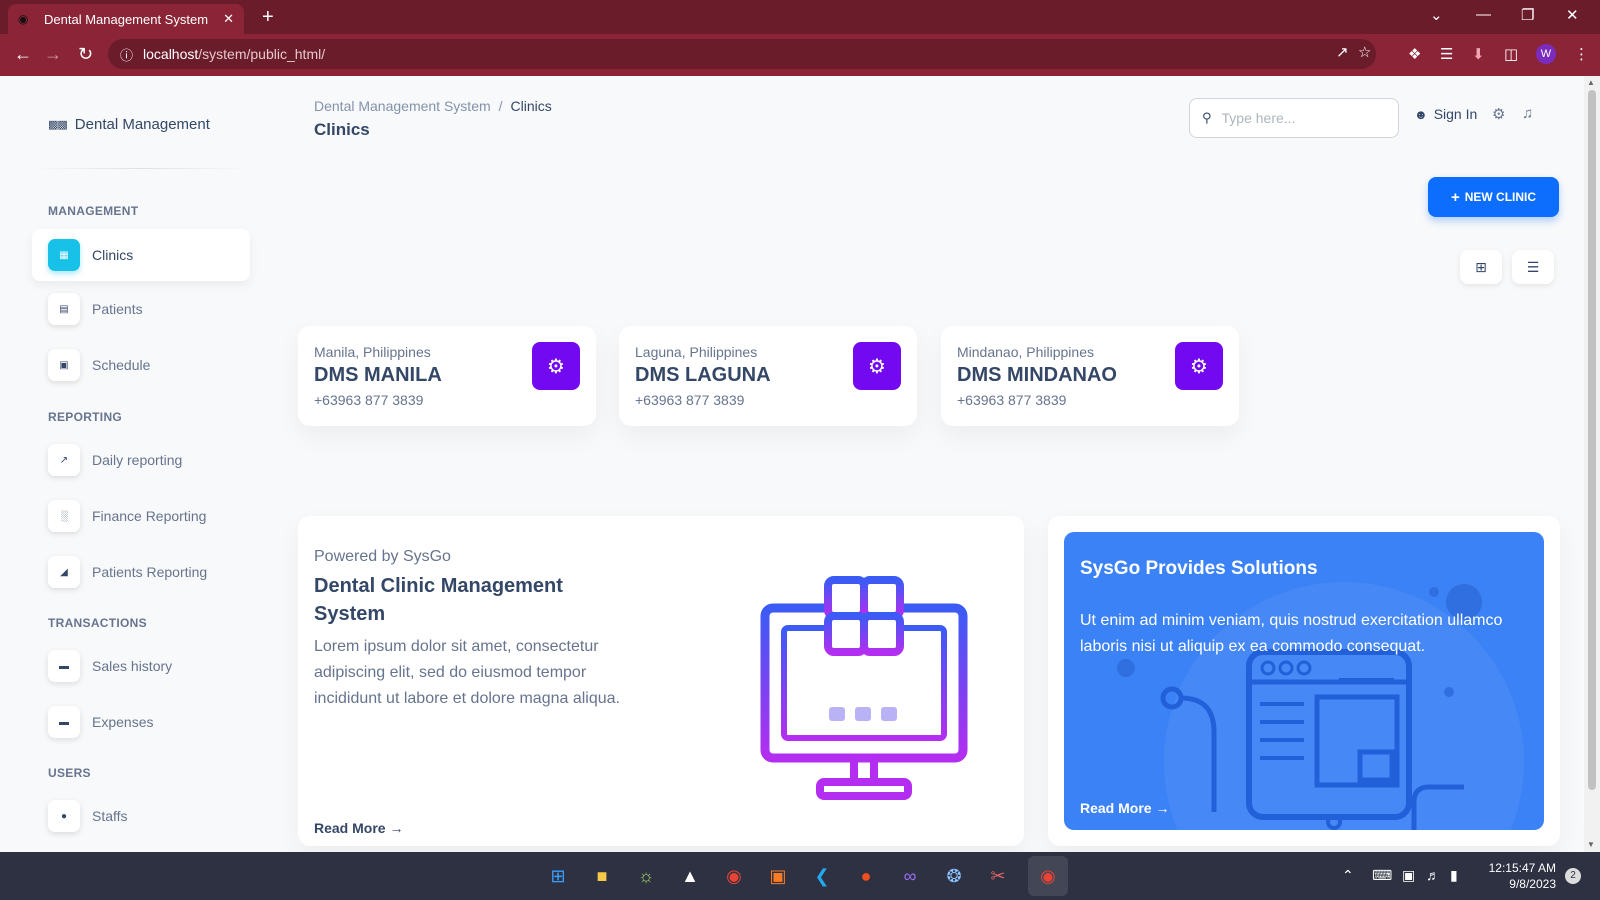 The image size is (1600, 900). Describe the element at coordinates (1498, 114) in the screenshot. I see `settings-gear-icon: ⚙` at that location.